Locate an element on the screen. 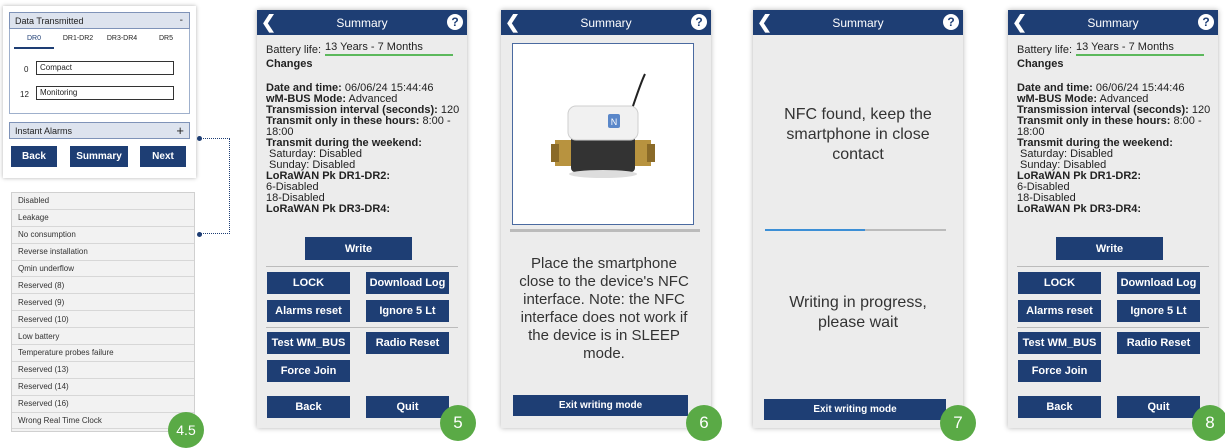  step-badge: 5 is located at coordinates (458, 423).